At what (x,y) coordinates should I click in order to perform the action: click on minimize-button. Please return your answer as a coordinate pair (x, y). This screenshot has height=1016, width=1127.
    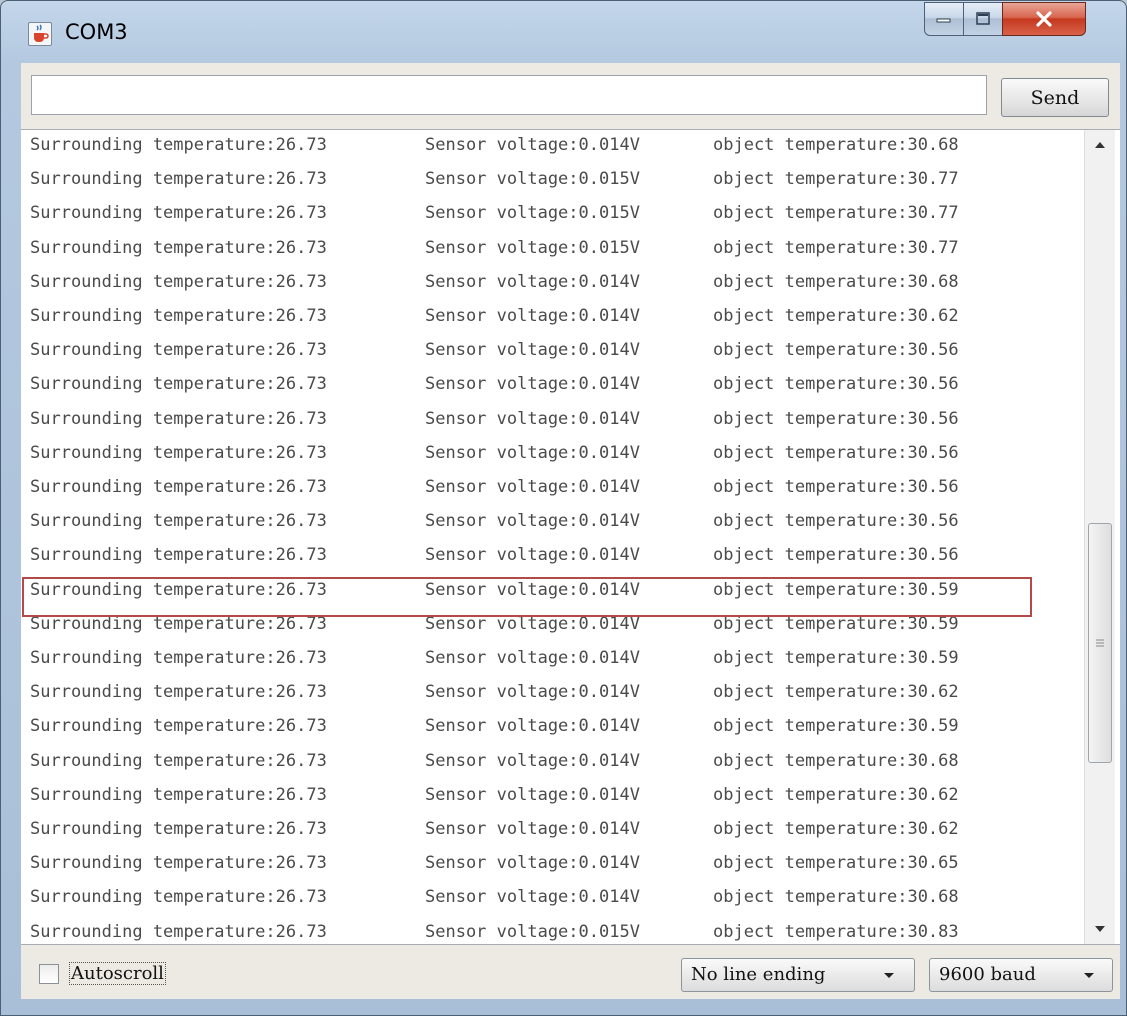
    Looking at the image, I should click on (944, 19).